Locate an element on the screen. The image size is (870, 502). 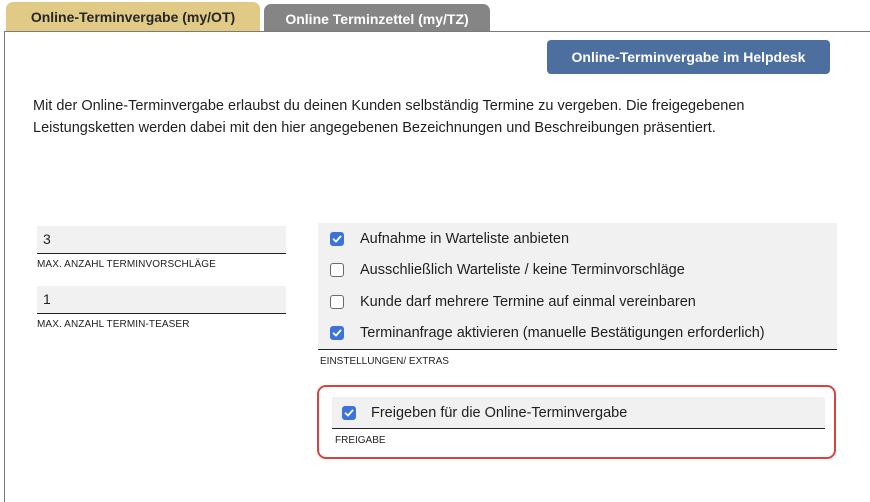
max-terminvorschlaege-field: 3 MAX. ANZAHL TERMINVORSCHLÄGE is located at coordinates (161, 248).